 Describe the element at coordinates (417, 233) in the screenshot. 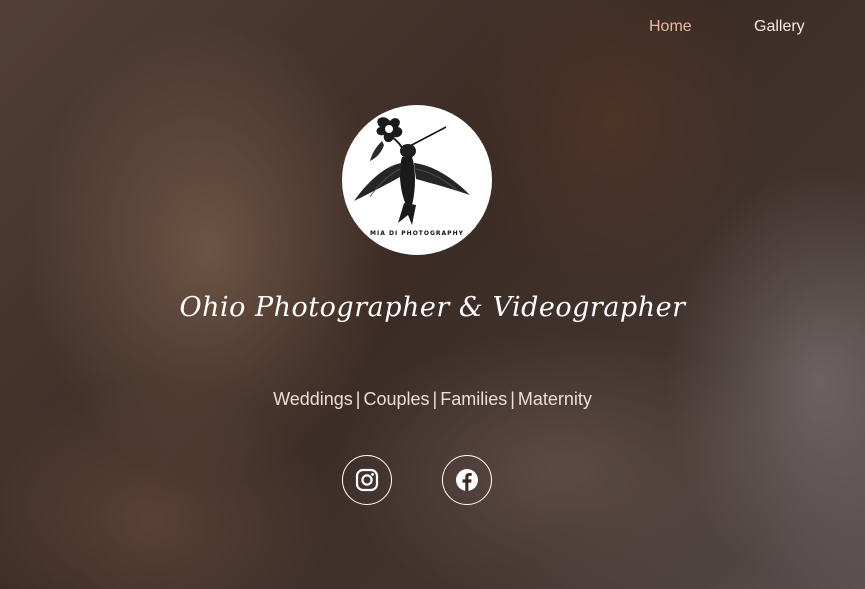

I see `brand-logo-text: MIA DI PHOTOGRAPHY` at that location.